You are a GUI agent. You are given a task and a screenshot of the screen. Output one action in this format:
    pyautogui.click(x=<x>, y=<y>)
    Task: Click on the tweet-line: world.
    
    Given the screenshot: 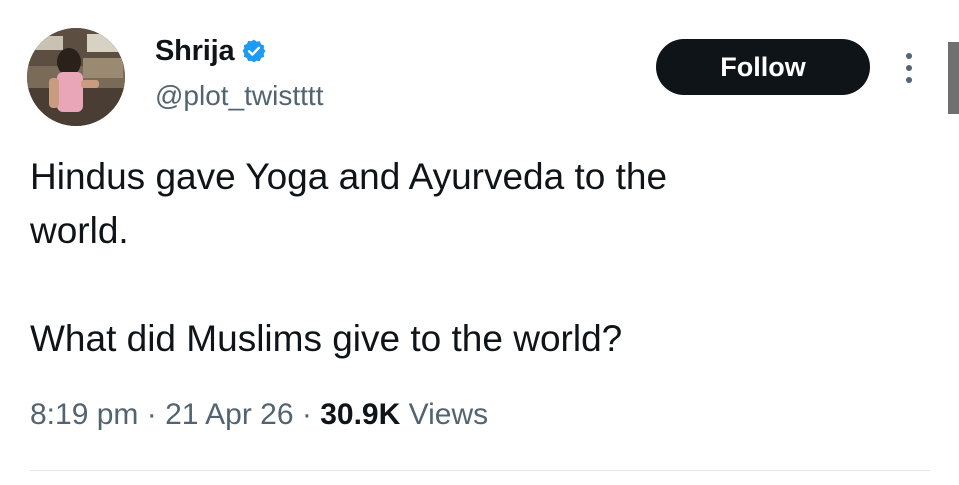 What is the action you would take?
    pyautogui.click(x=79, y=230)
    